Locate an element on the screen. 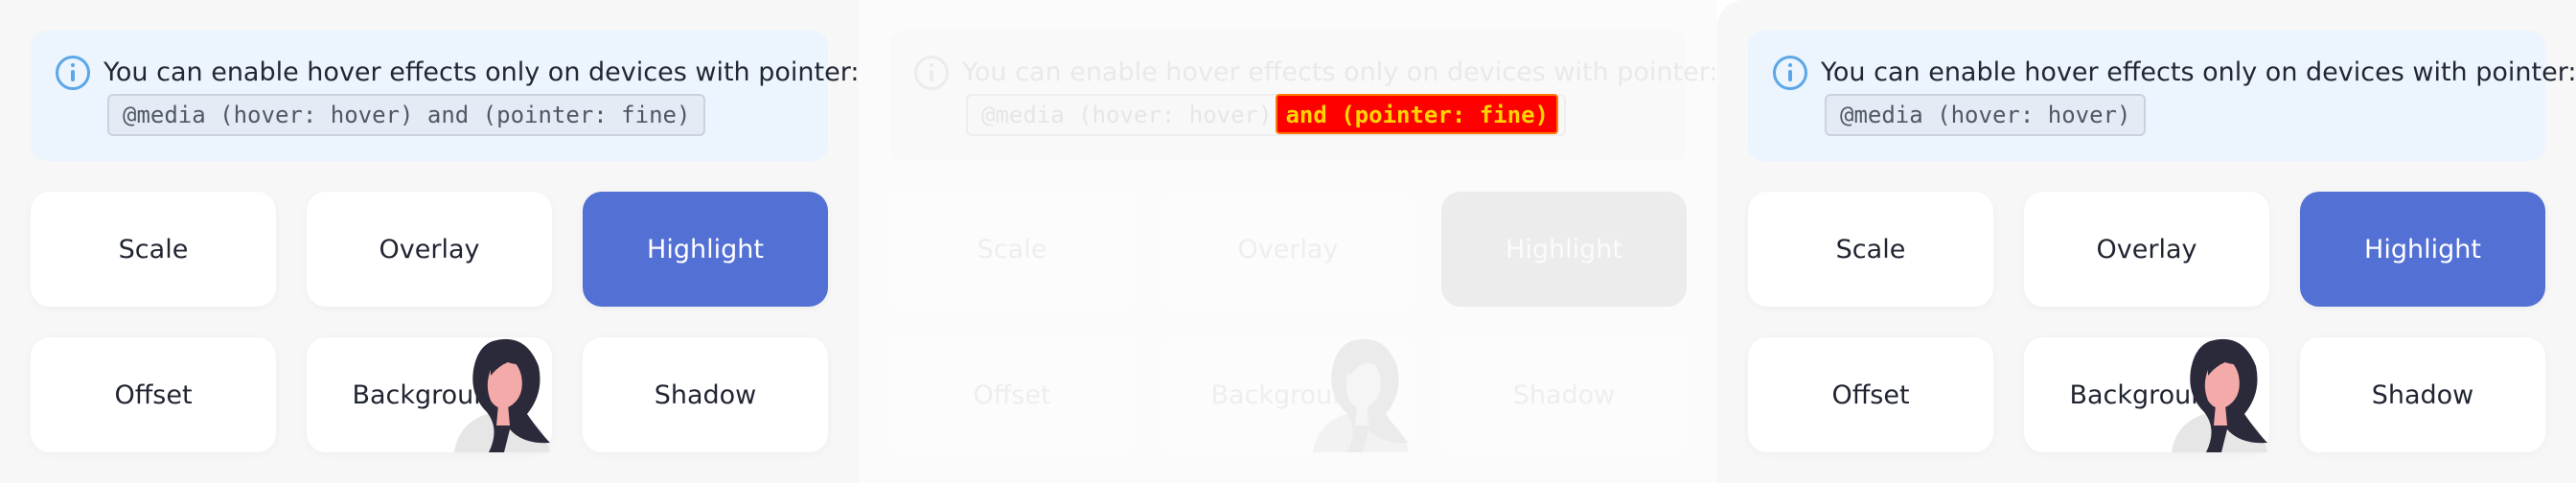 This screenshot has width=2576, height=483. media-query-code: @media (hover: hover) is located at coordinates (1986, 115).